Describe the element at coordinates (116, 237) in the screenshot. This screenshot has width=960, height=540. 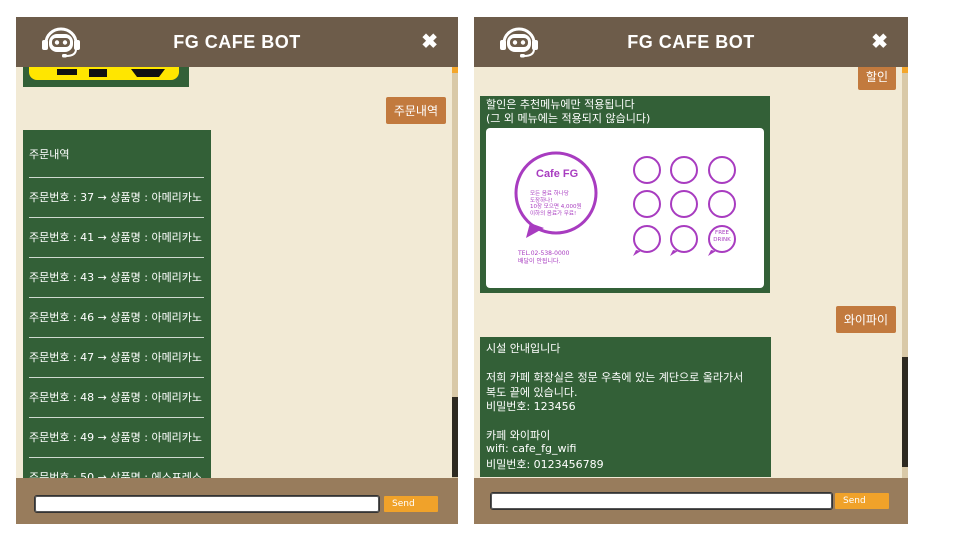
I see `list-item: 주문번호 : 41 → 상품명 : 아메리카노` at that location.